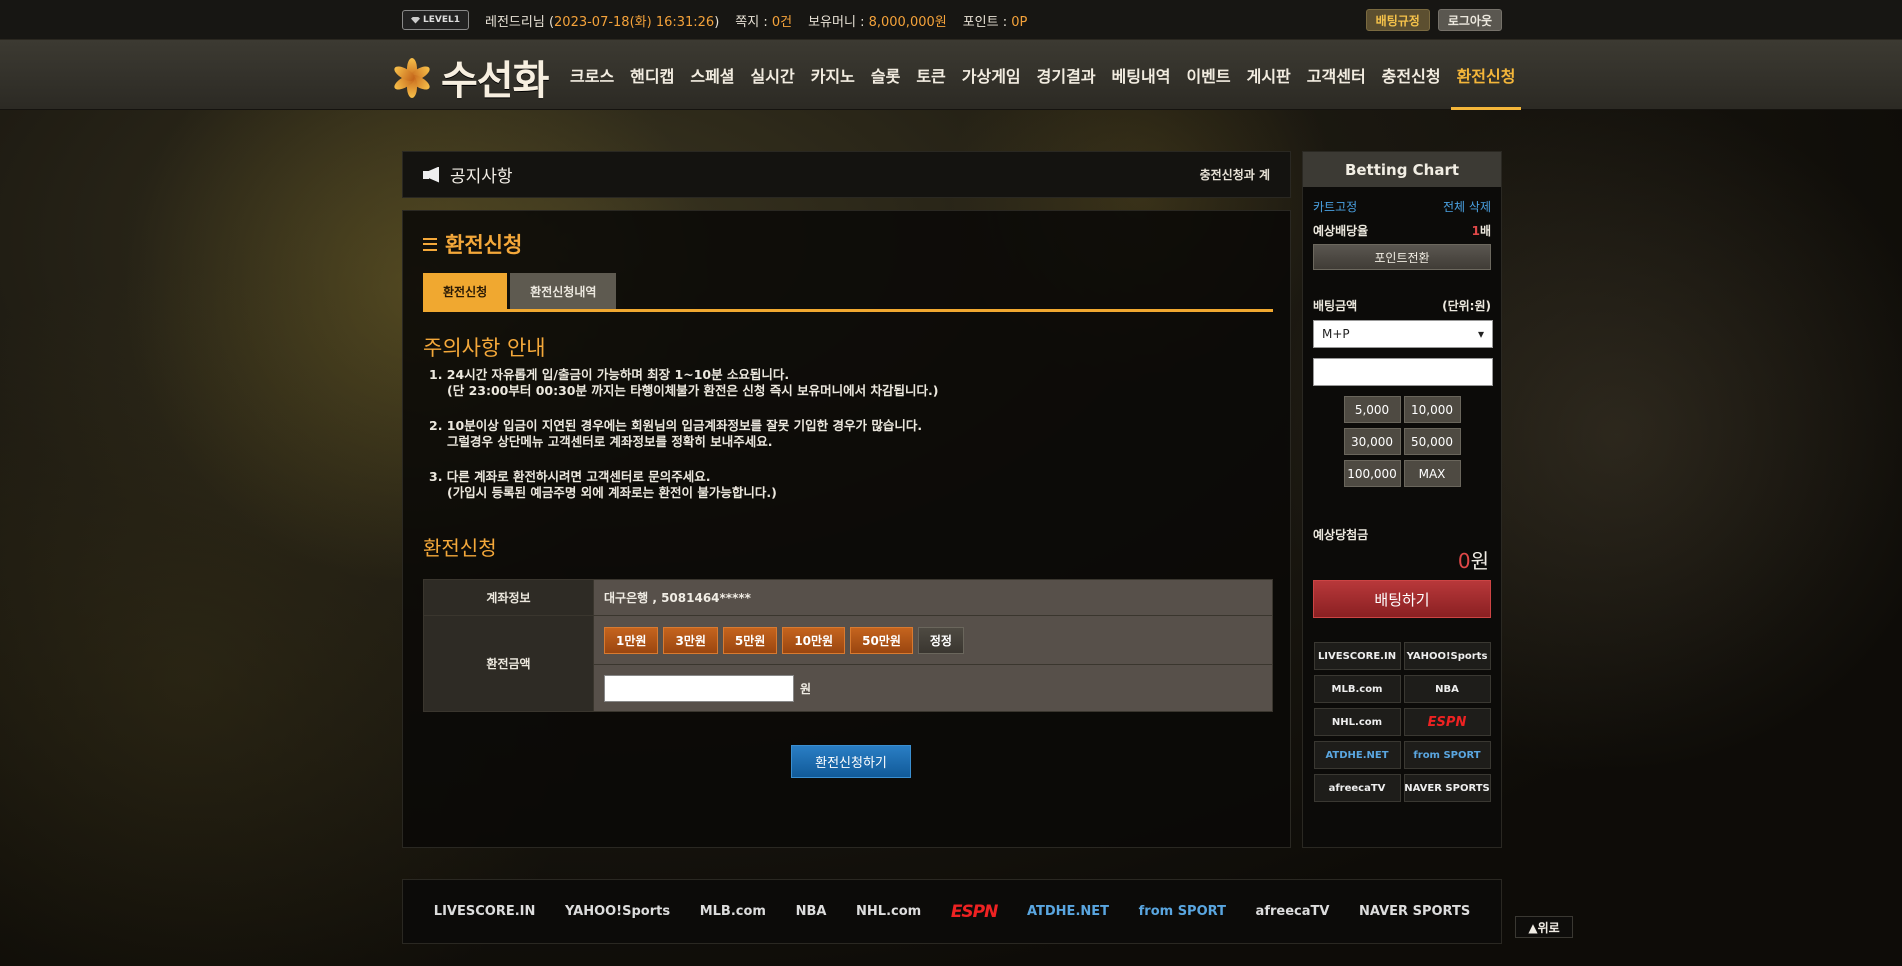 The image size is (1902, 966). Describe the element at coordinates (602, 22) in the screenshot. I see `user-info: 레전드리님 (2023-07-18(화) 16:31:26)` at that location.